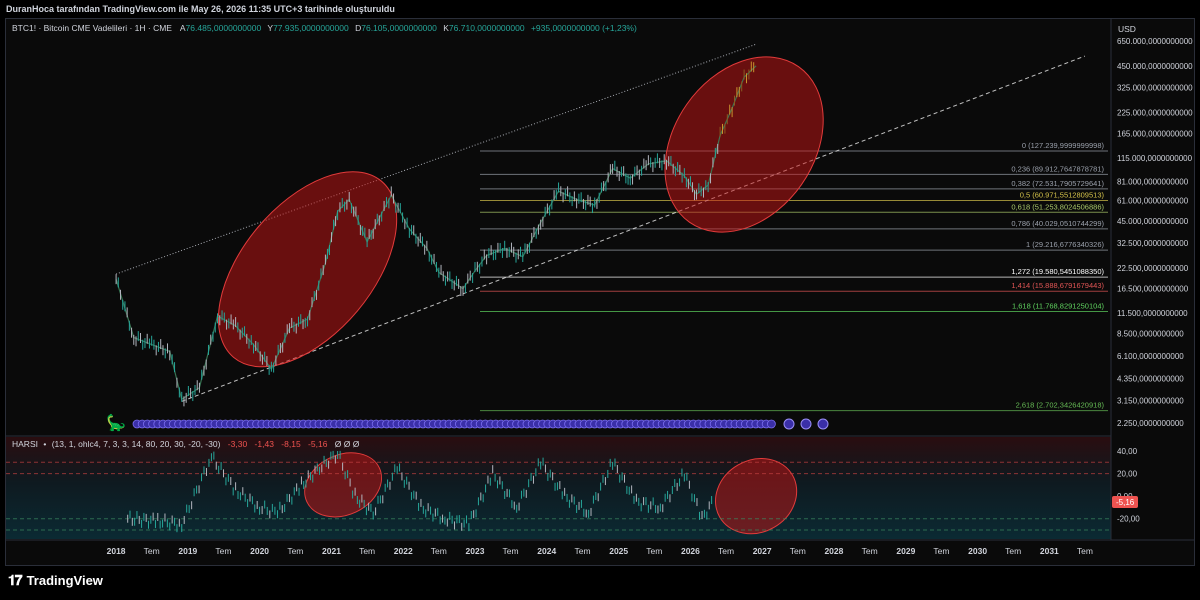 This screenshot has height=600, width=1200. I want to click on time-tick-label: 2019, so click(187, 551).